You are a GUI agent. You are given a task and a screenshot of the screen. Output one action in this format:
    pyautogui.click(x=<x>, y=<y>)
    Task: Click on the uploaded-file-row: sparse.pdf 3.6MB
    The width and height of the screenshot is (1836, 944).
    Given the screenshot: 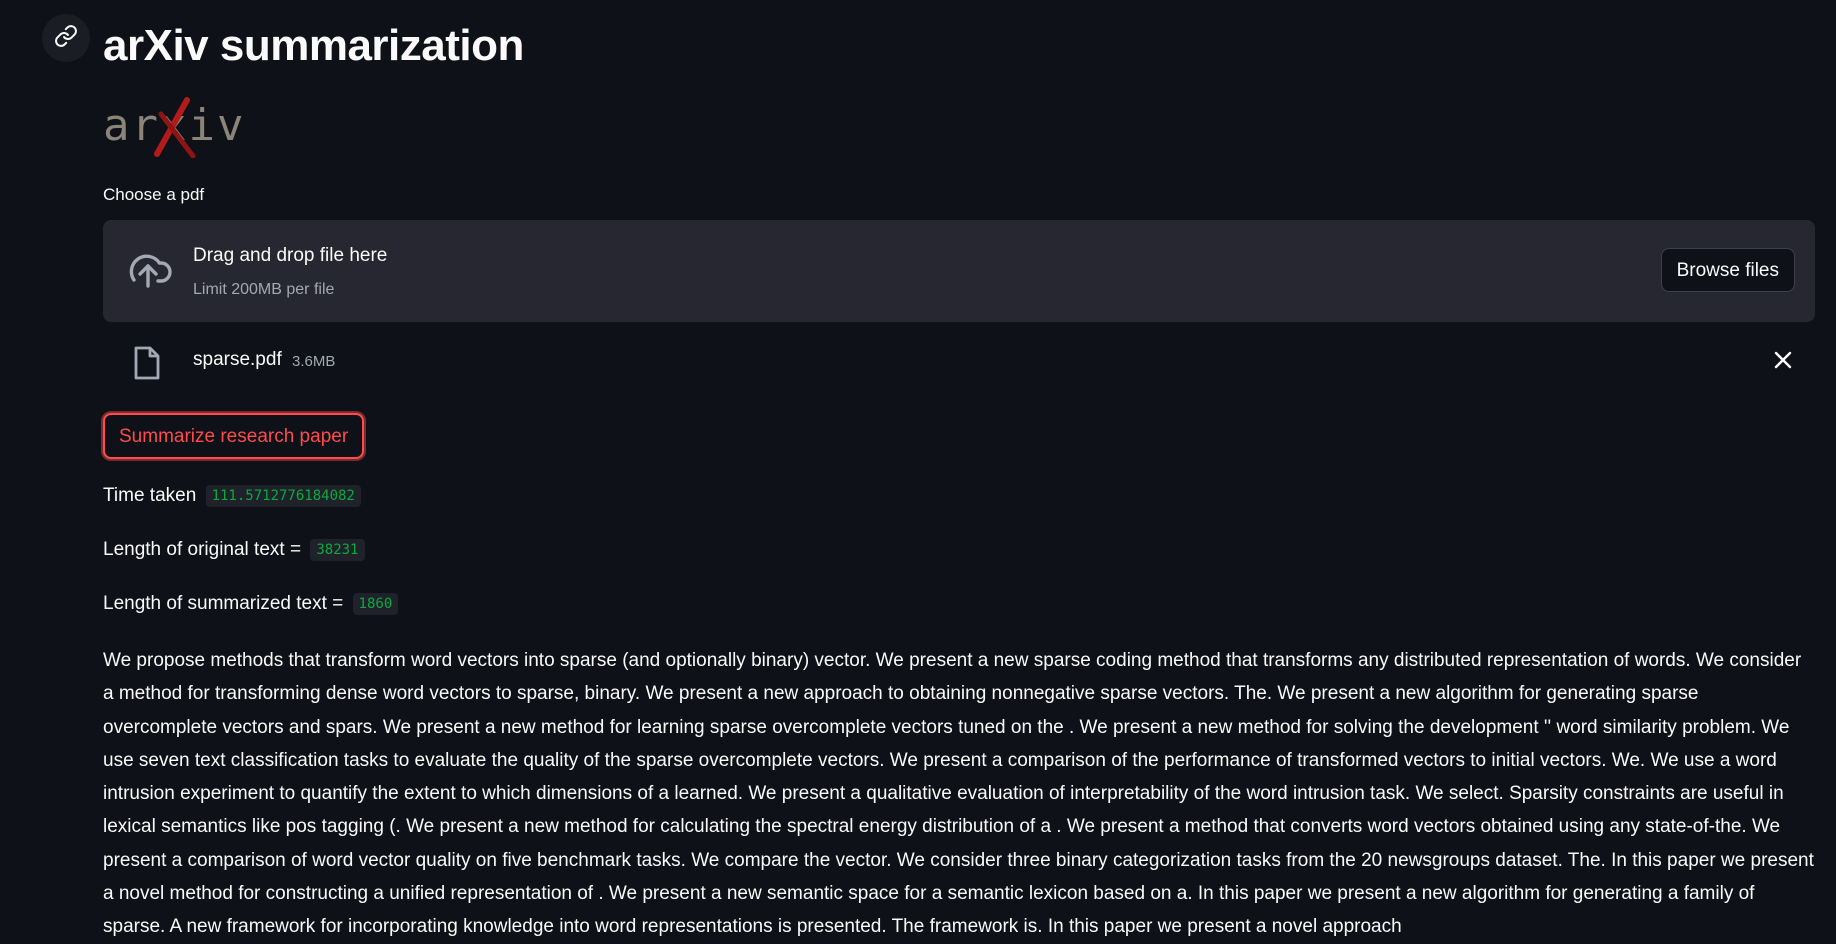 What is the action you would take?
    pyautogui.click(x=959, y=362)
    